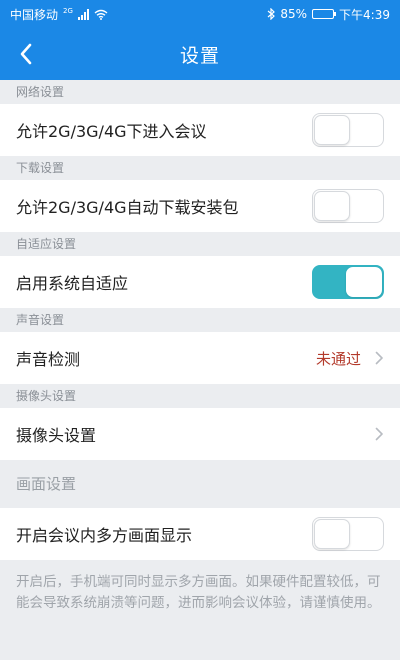 The width and height of the screenshot is (400, 660). What do you see at coordinates (200, 484) in the screenshot?
I see `section-header-screen: 画面设置` at bounding box center [200, 484].